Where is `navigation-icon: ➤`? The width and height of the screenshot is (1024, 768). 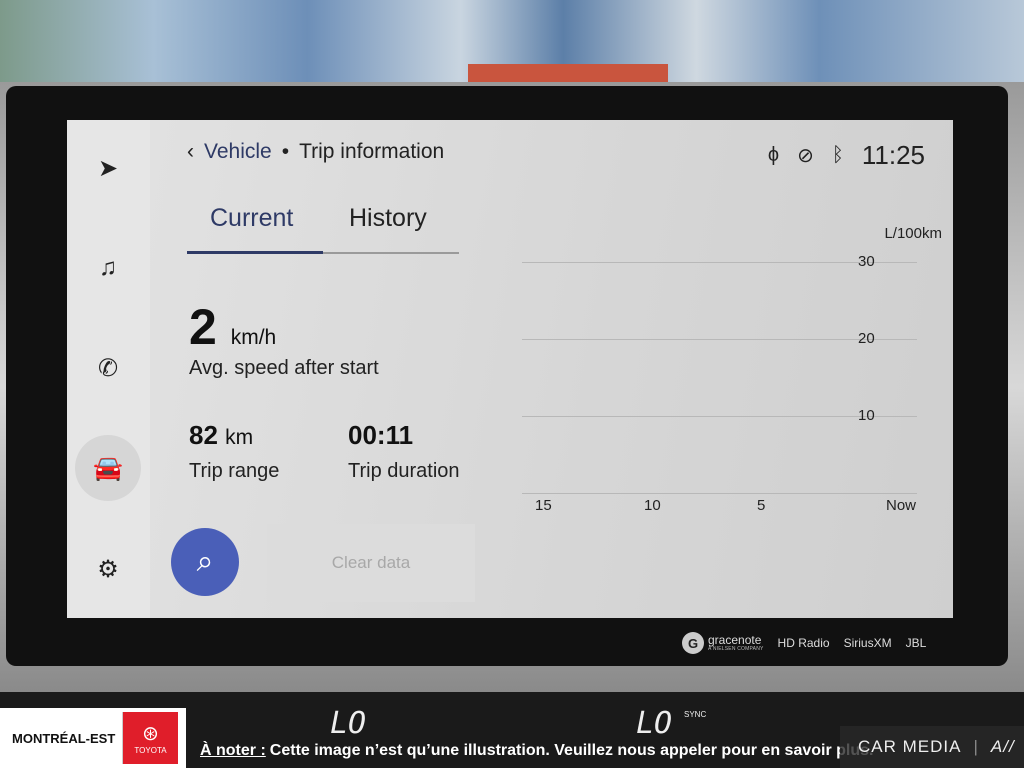
navigation-icon: ➤ is located at coordinates (108, 168).